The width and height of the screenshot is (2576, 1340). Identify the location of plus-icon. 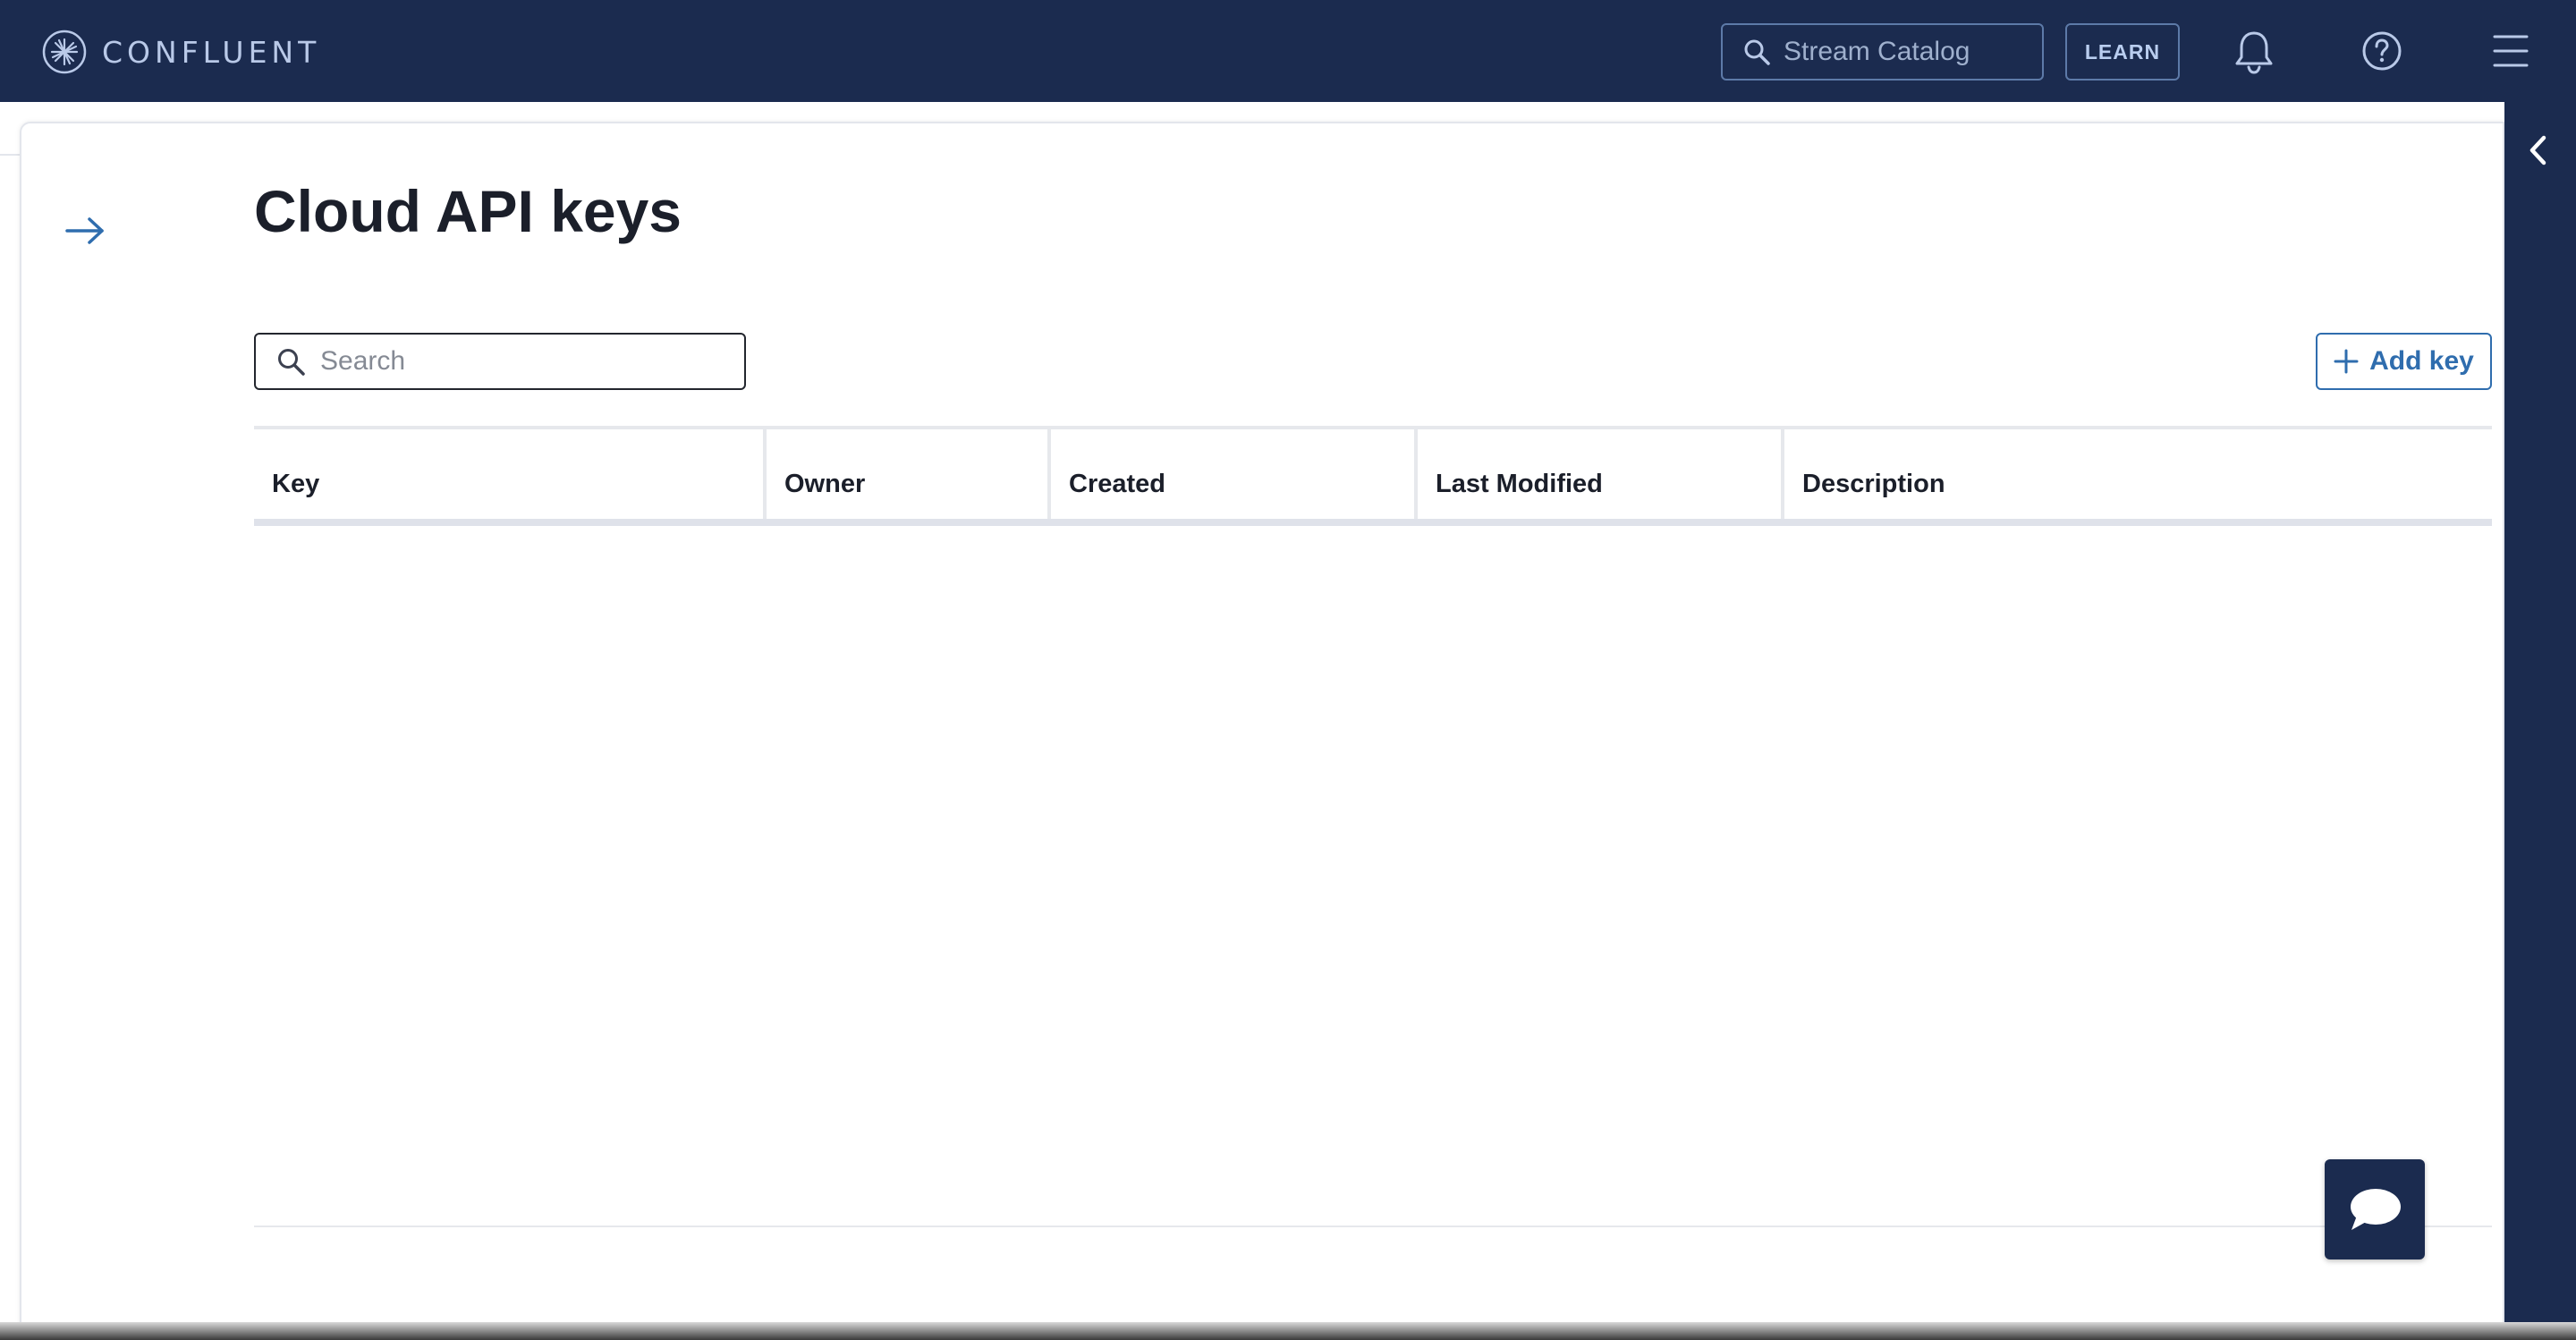
(2346, 361).